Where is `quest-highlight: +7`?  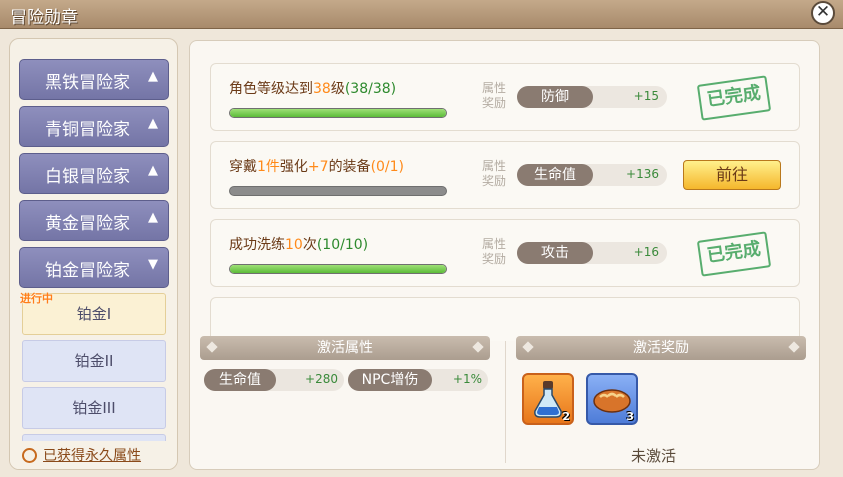
quest-highlight: +7 is located at coordinates (318, 167).